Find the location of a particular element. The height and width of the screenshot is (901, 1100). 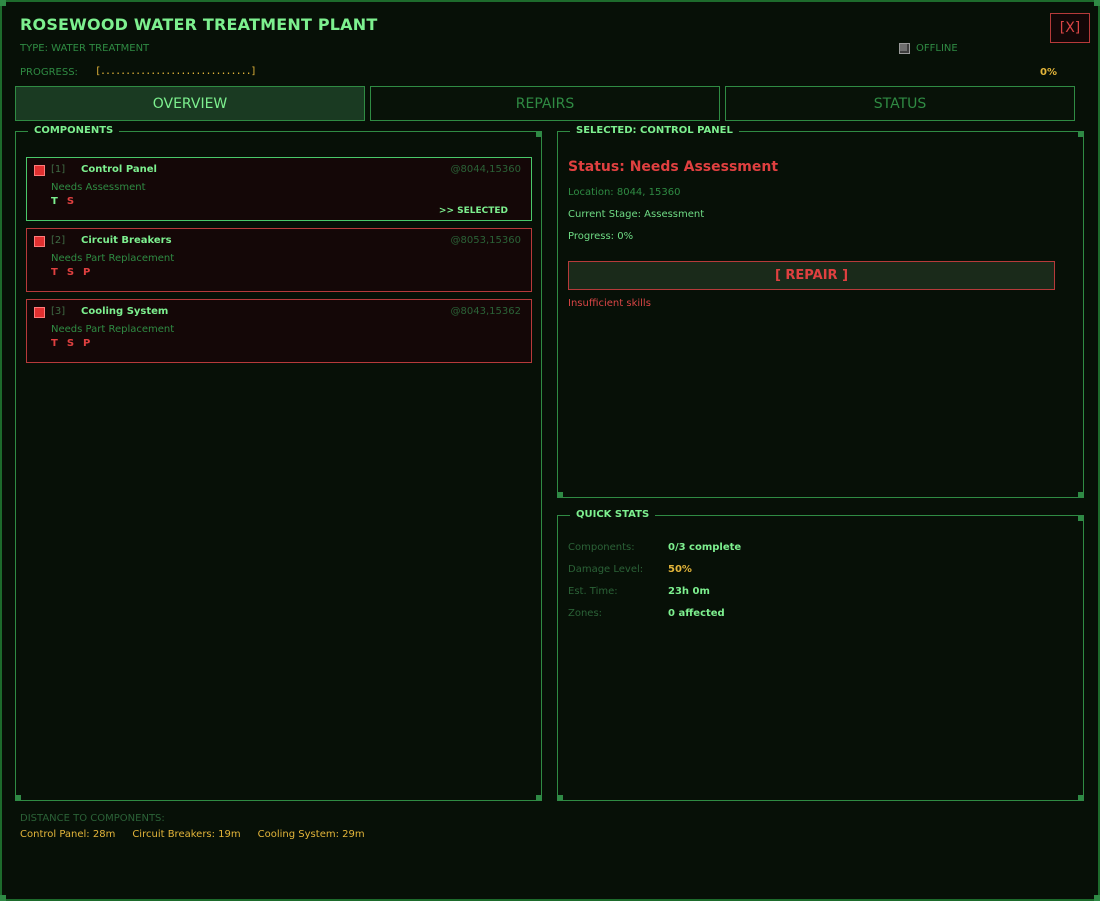

selected-indicator: >> SELECTED is located at coordinates (473, 211).